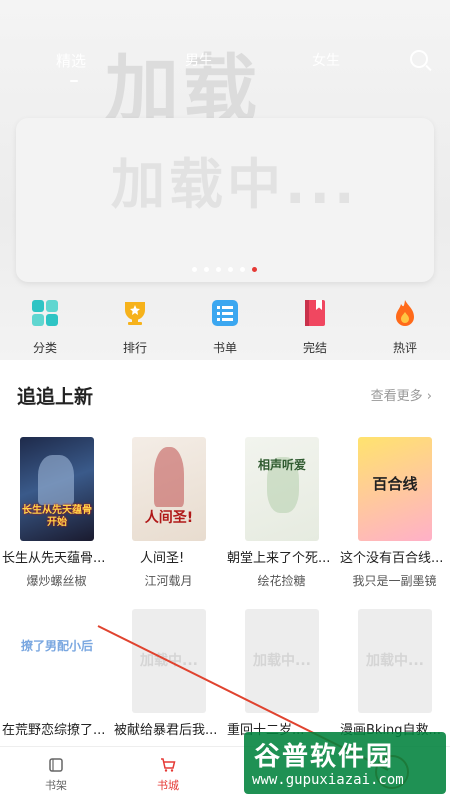 The height and width of the screenshot is (800, 450). I want to click on book-card: 长生从先天蕴骨开始 长生从先天蕴骨... 爆炒螺丝椒, so click(56, 513).